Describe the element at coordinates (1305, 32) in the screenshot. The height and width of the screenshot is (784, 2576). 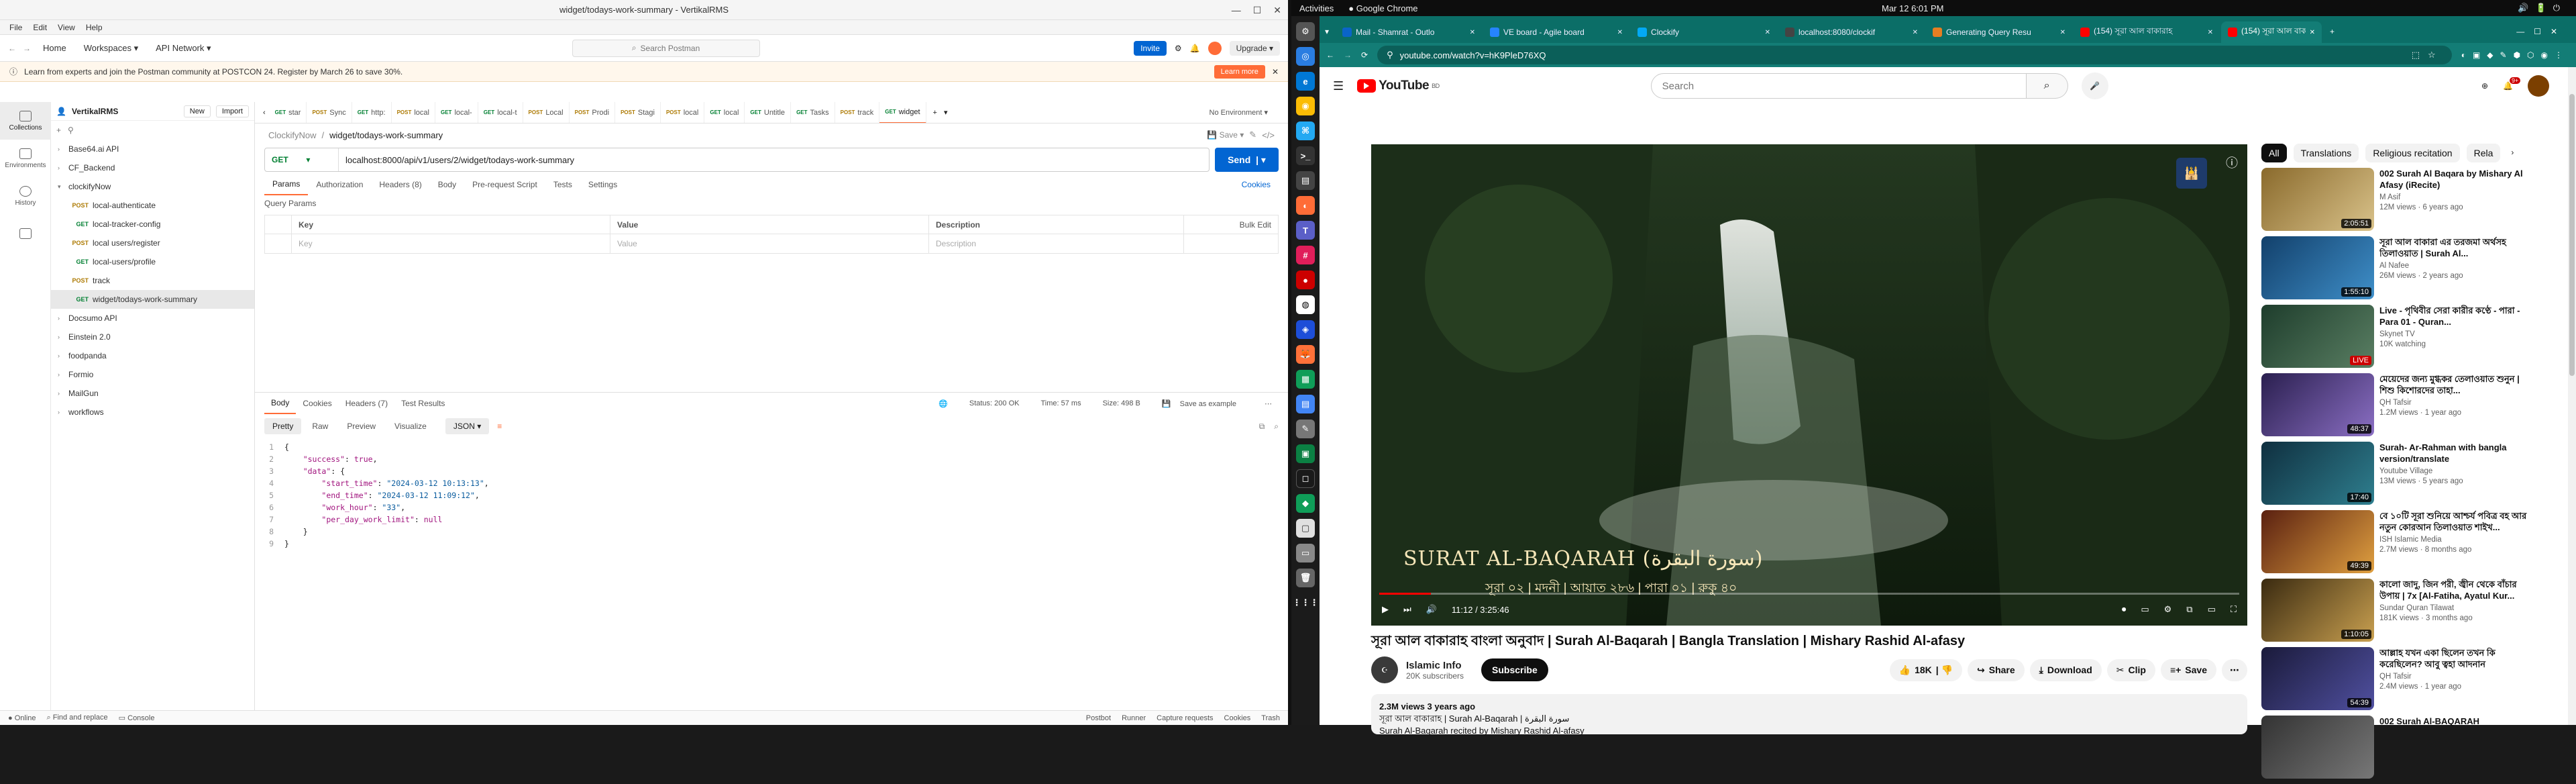
I see `dock-settings-icon: ⚙` at that location.